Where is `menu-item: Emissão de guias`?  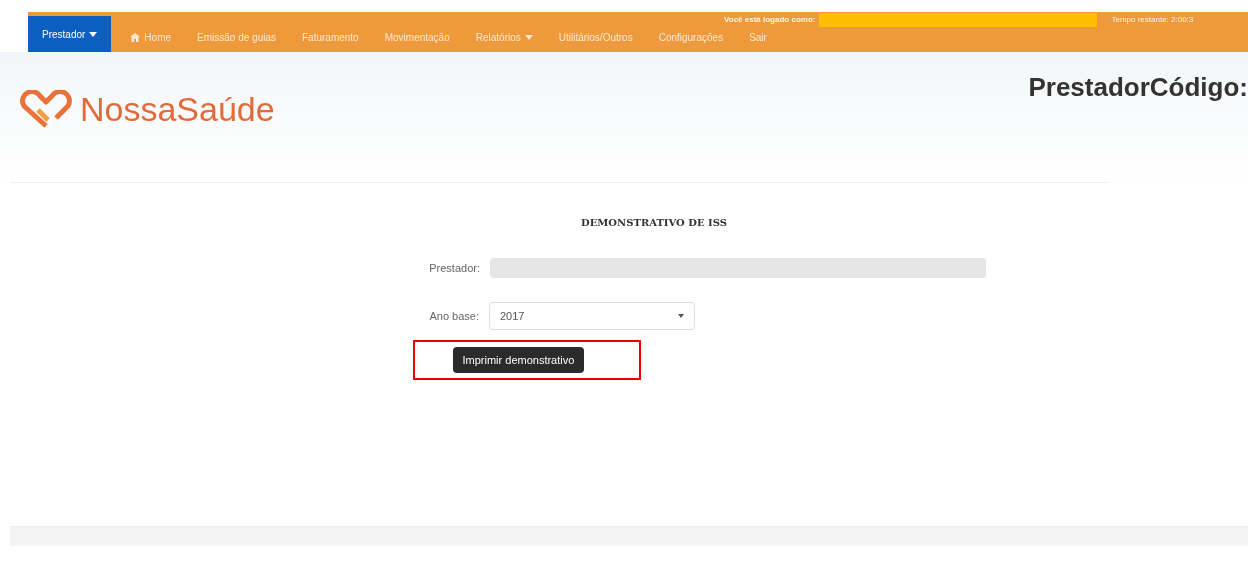 menu-item: Emissão de guias is located at coordinates (236, 37).